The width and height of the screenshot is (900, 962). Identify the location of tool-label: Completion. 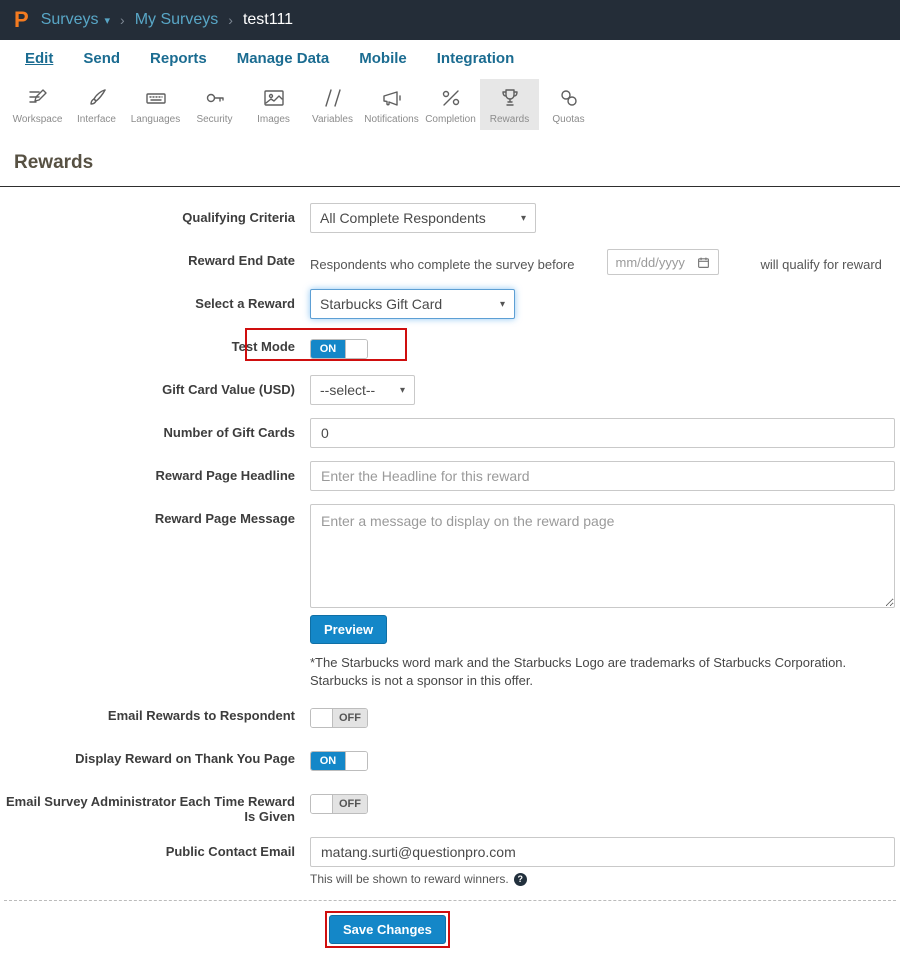
(450, 119).